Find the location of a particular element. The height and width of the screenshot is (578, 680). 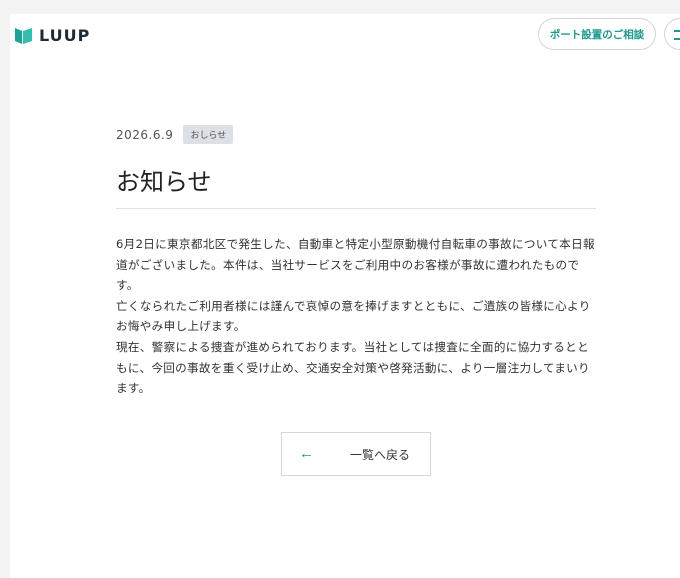

page-title: お知らせ is located at coordinates (164, 182).